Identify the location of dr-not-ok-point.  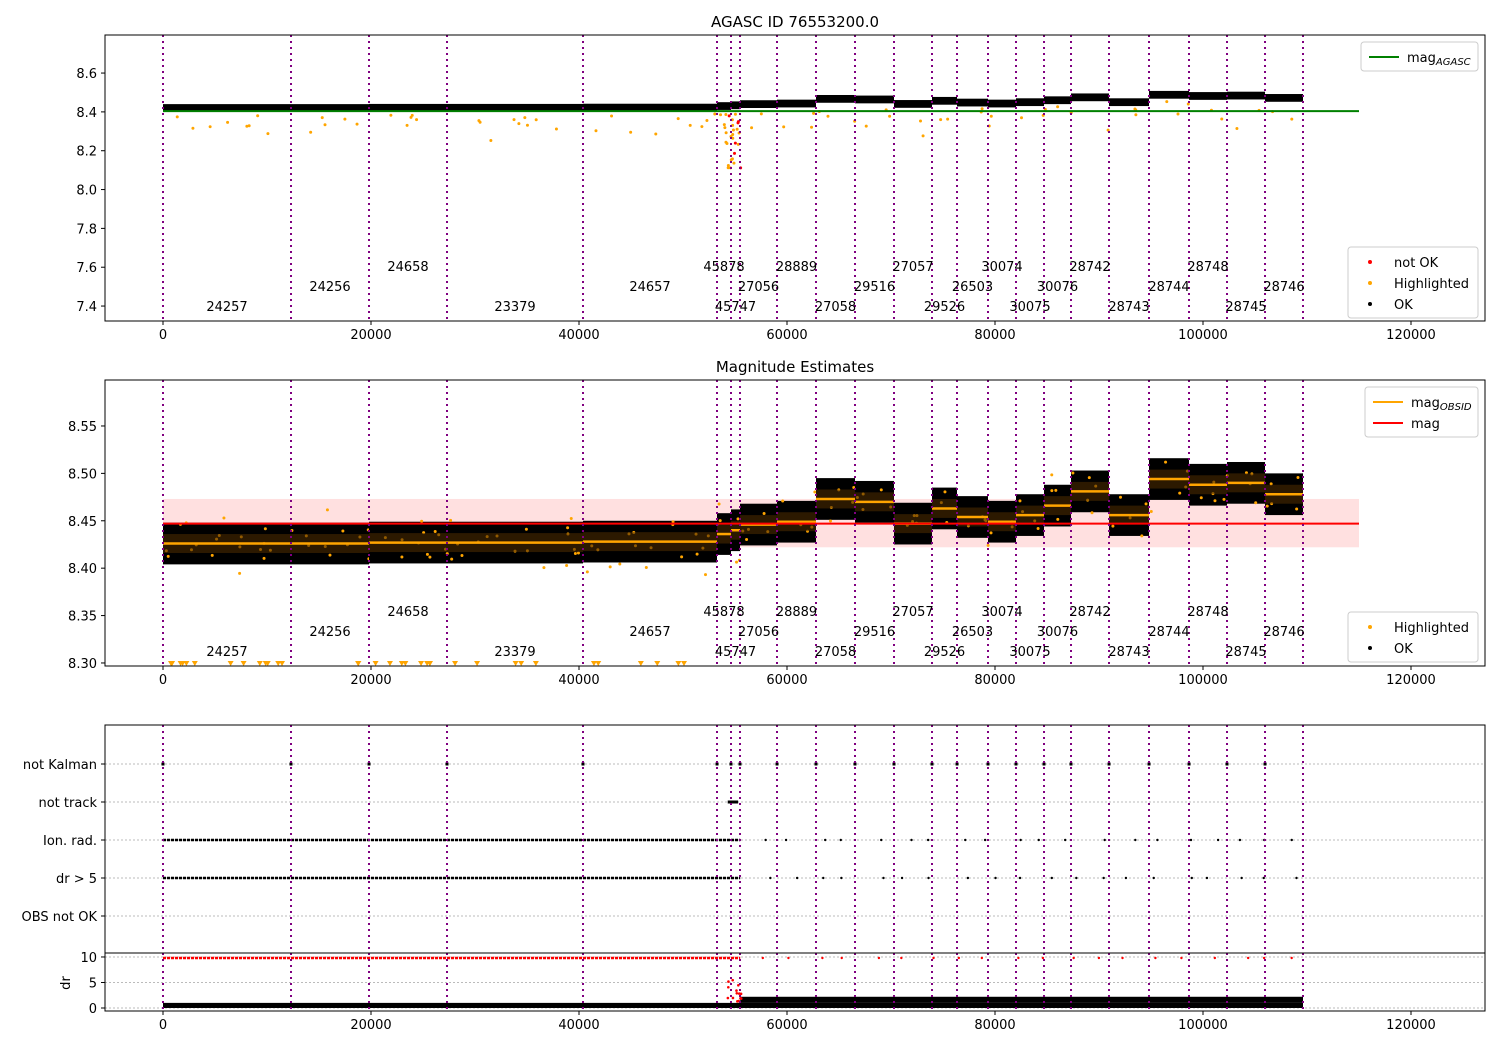
(733, 998).